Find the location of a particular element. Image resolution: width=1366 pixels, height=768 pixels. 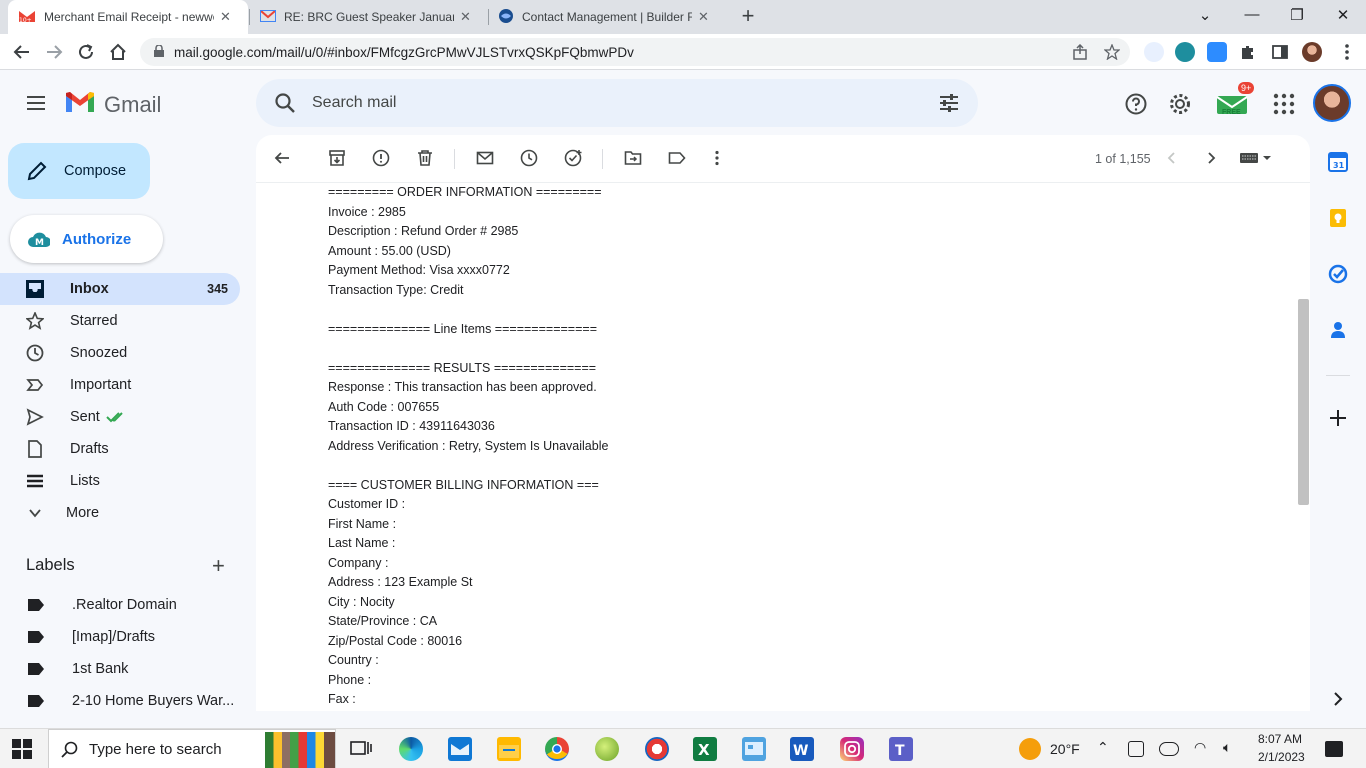

minimize-icon: — is located at coordinates (1252, 14).